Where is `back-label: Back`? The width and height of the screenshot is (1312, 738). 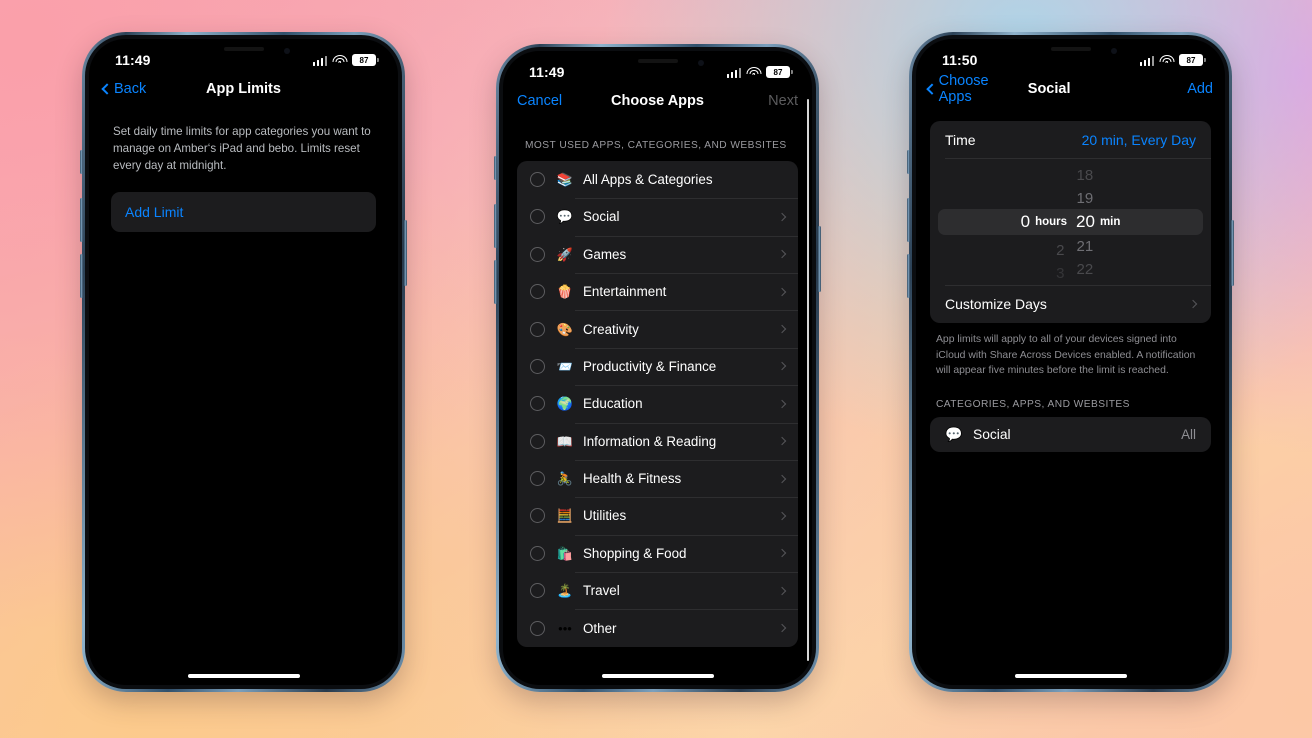 back-label: Back is located at coordinates (130, 89).